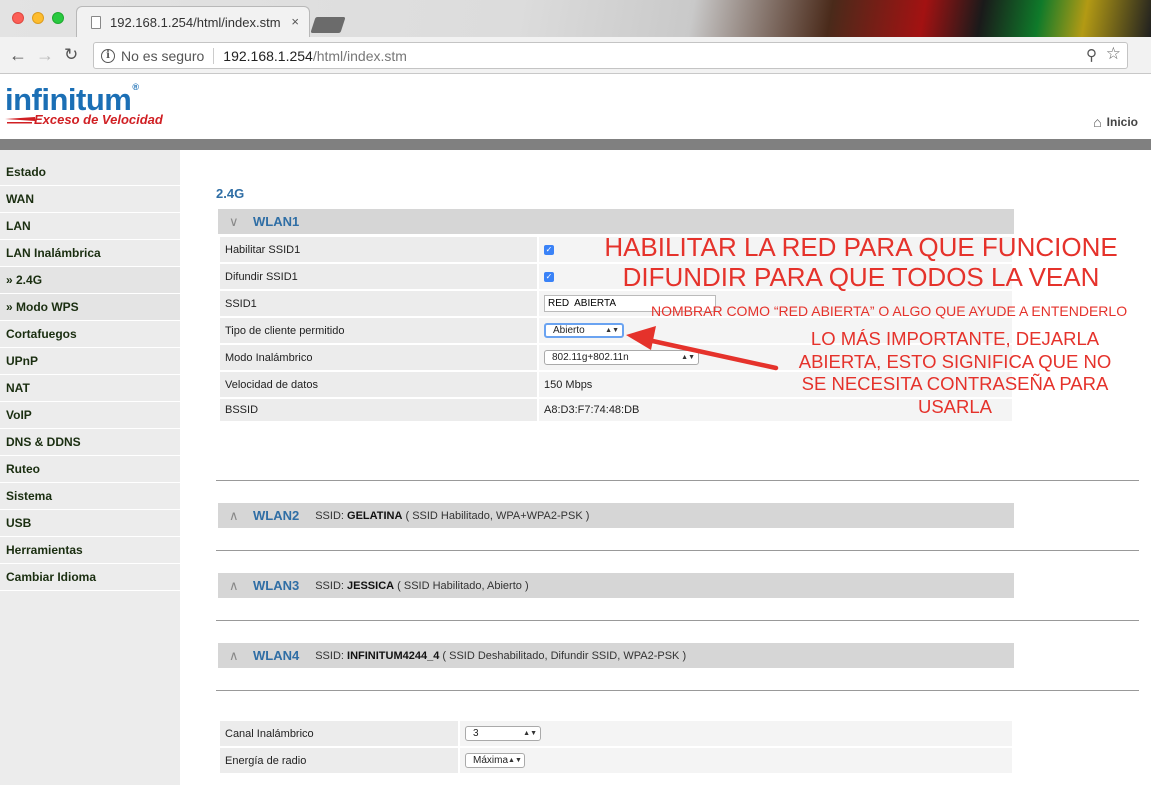 The image size is (1151, 785). I want to click on logo-trademark: ®, so click(135, 87).